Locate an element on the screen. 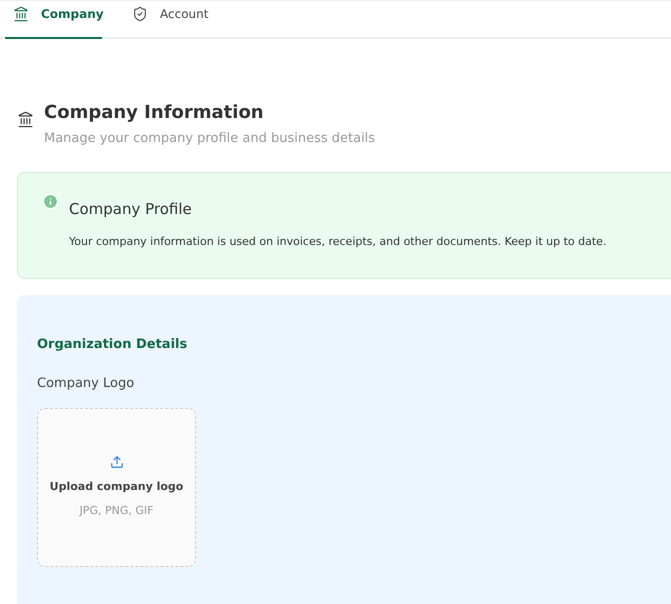 The image size is (671, 604). page-title: Company Information is located at coordinates (154, 113).